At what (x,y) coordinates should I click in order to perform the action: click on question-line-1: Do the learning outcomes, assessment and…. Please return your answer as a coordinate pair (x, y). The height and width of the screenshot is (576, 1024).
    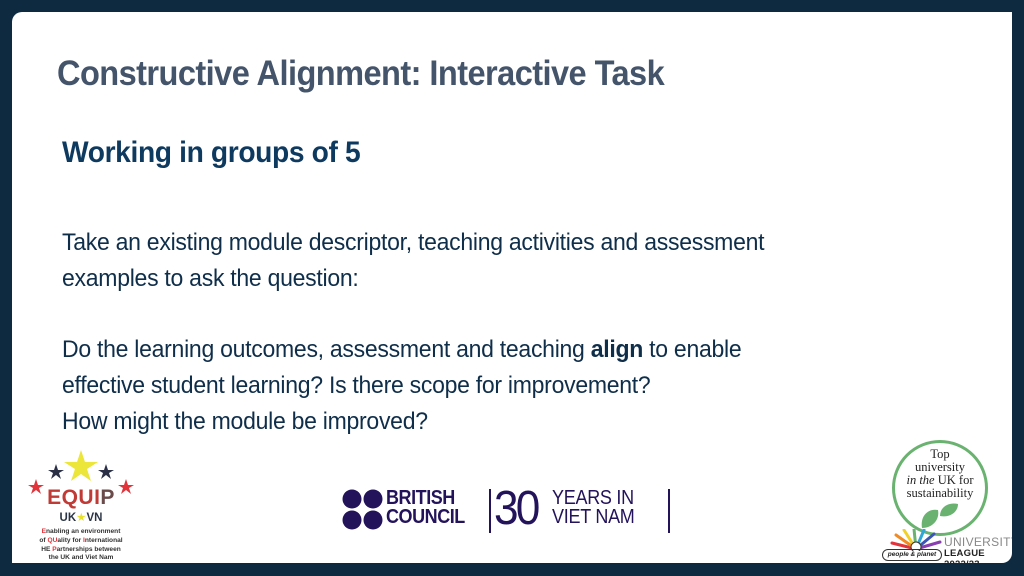
    Looking at the image, I should click on (413, 350).